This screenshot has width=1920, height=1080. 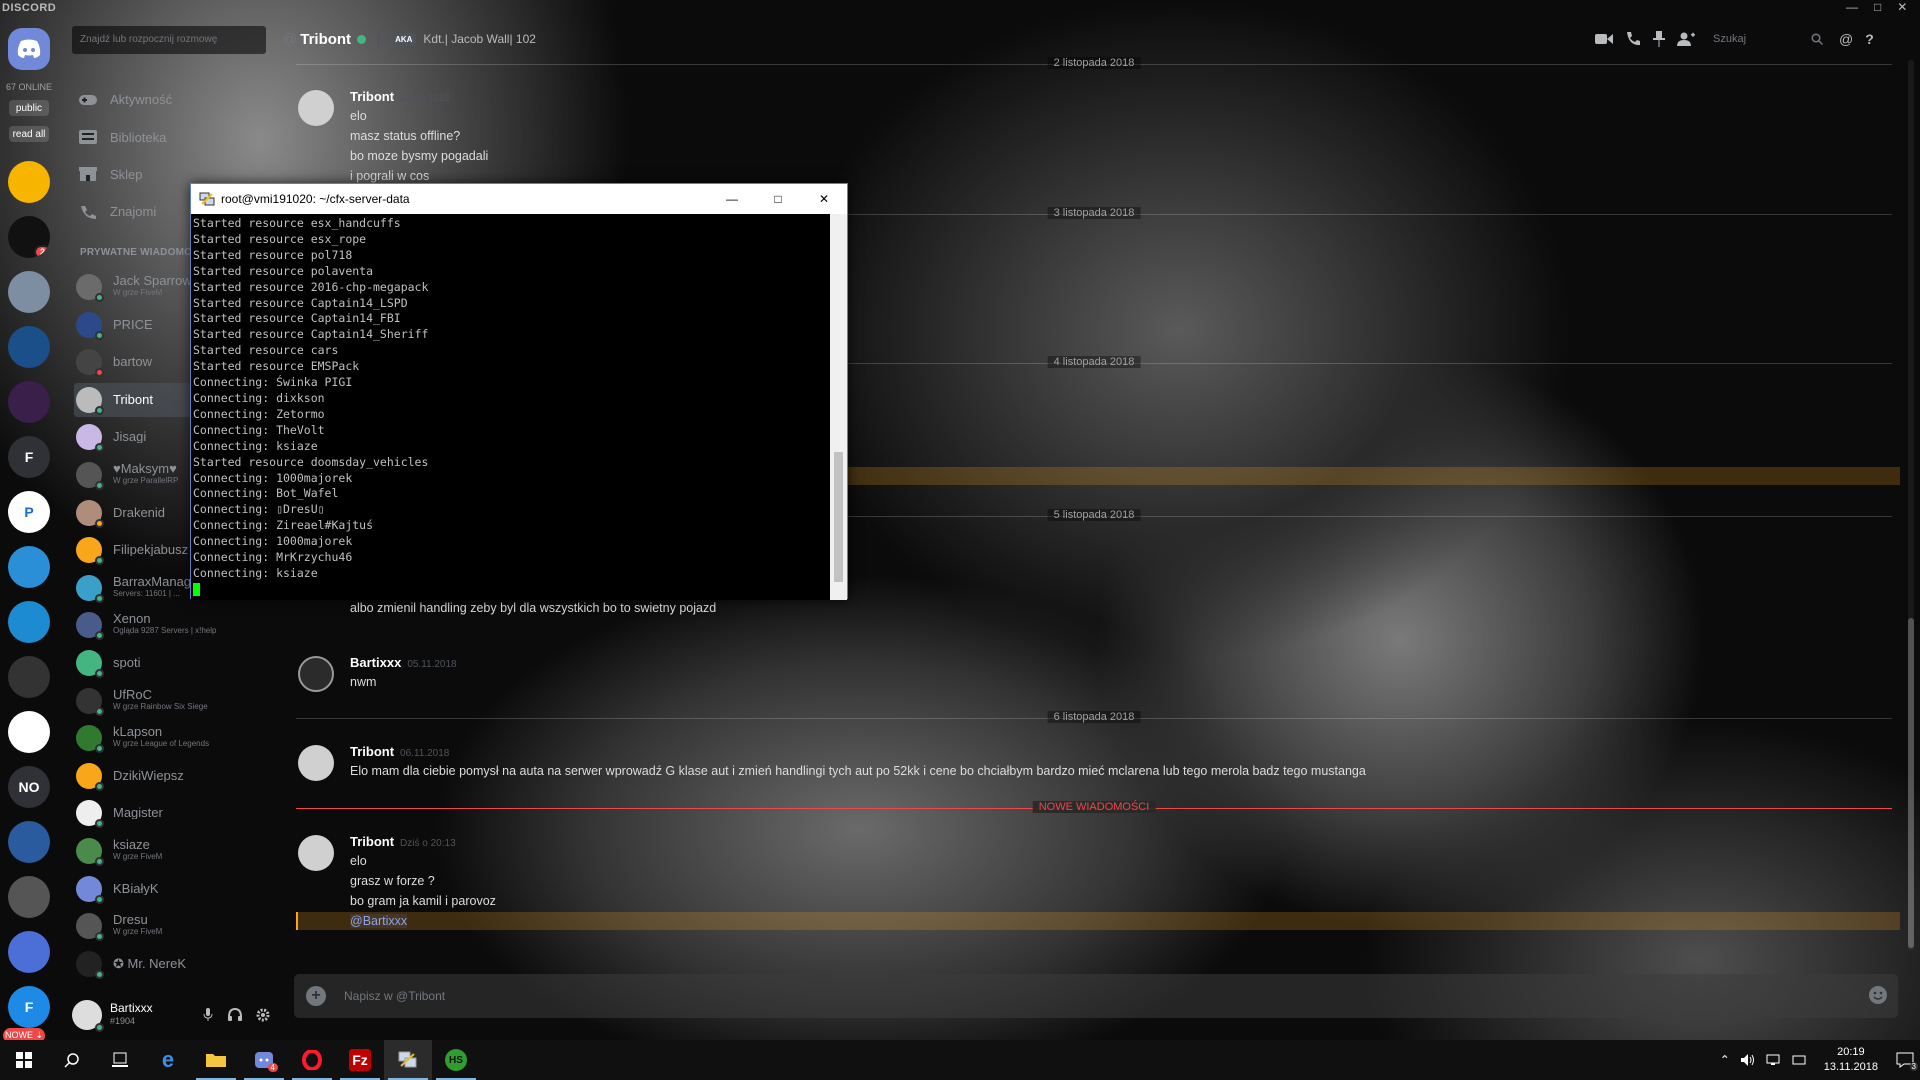 I want to click on channel-name: Tribont, so click(x=325, y=39).